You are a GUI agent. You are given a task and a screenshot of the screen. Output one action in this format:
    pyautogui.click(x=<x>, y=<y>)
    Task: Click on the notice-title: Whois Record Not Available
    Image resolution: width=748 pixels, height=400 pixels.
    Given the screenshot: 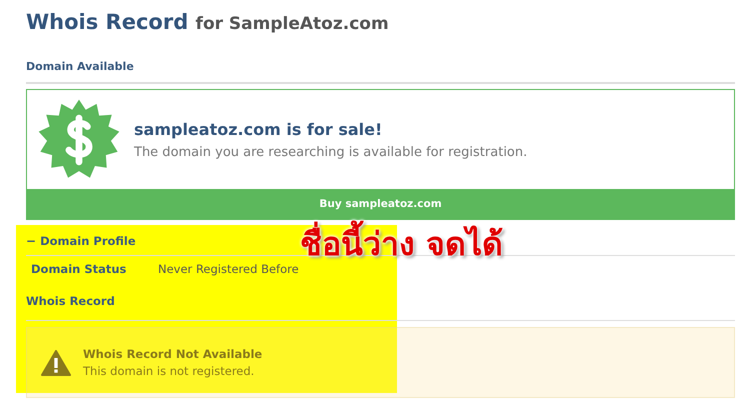 What is the action you would take?
    pyautogui.click(x=172, y=354)
    